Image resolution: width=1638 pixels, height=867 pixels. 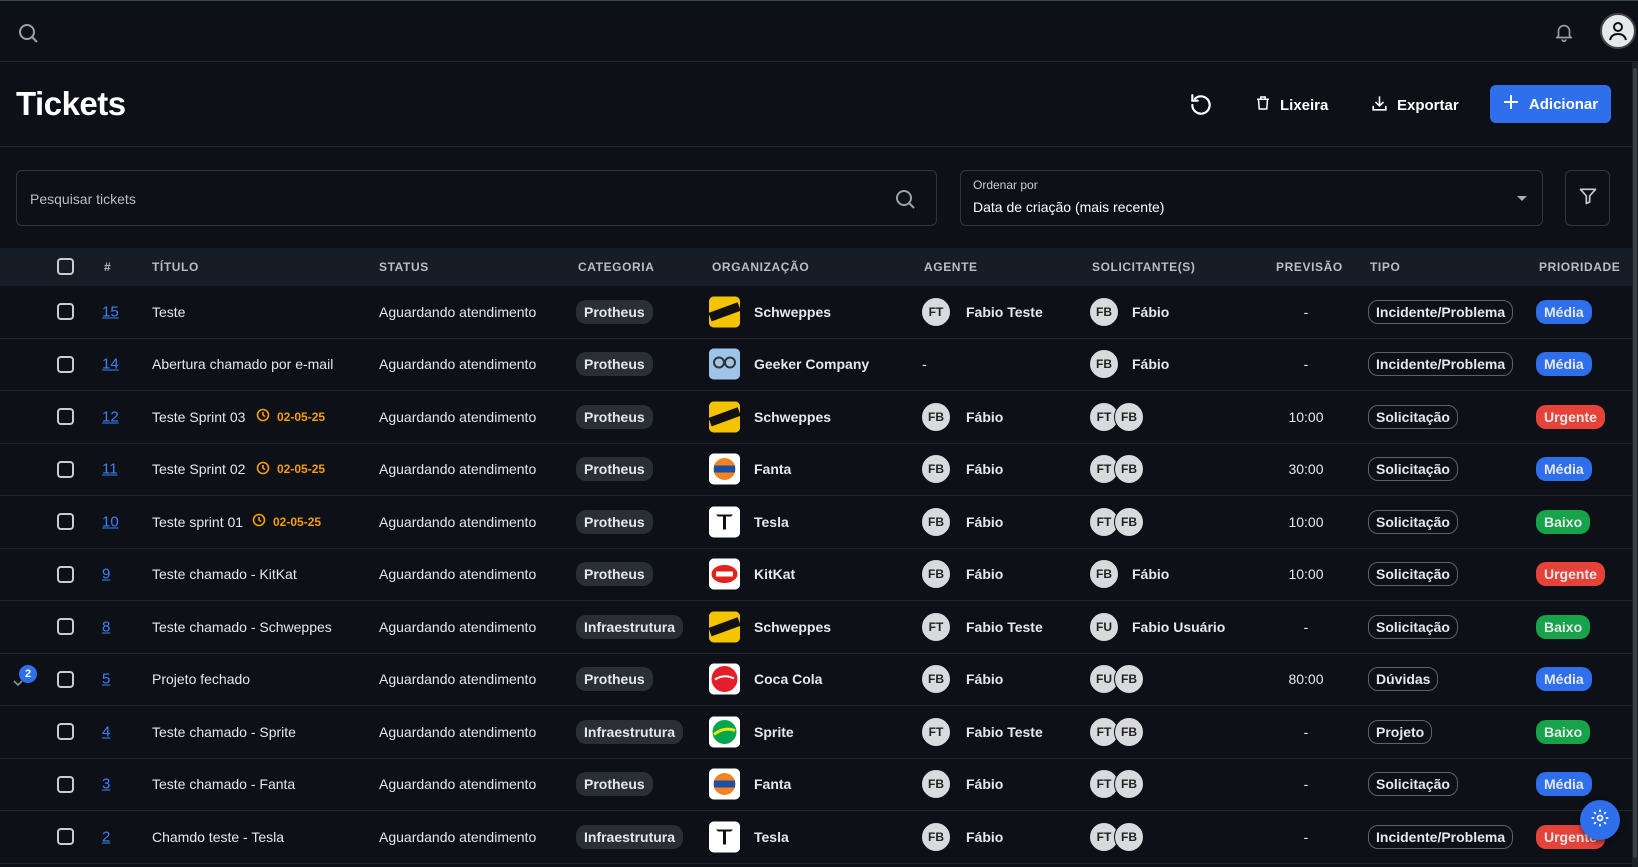 What do you see at coordinates (110, 469) in the screenshot?
I see `ticket-number-link: 11` at bounding box center [110, 469].